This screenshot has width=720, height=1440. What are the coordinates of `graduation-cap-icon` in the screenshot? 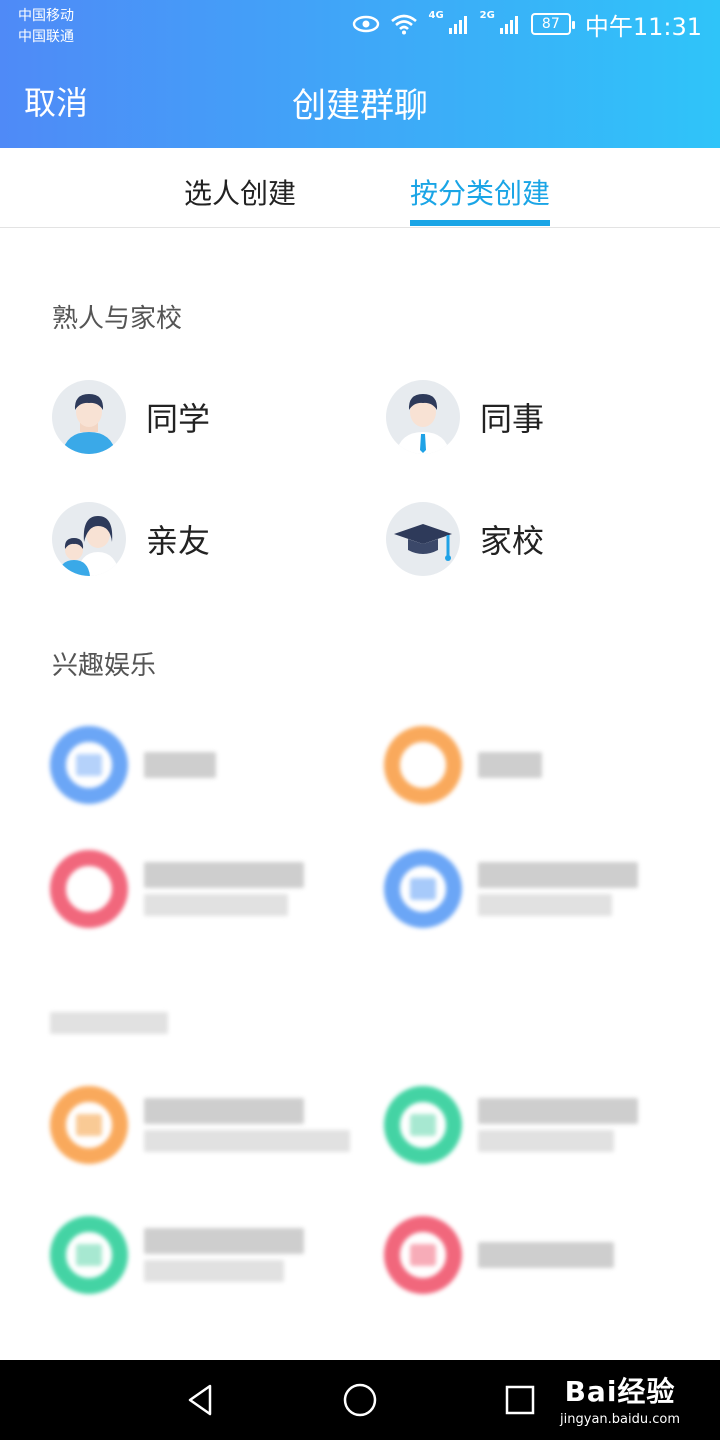 It's located at (423, 539).